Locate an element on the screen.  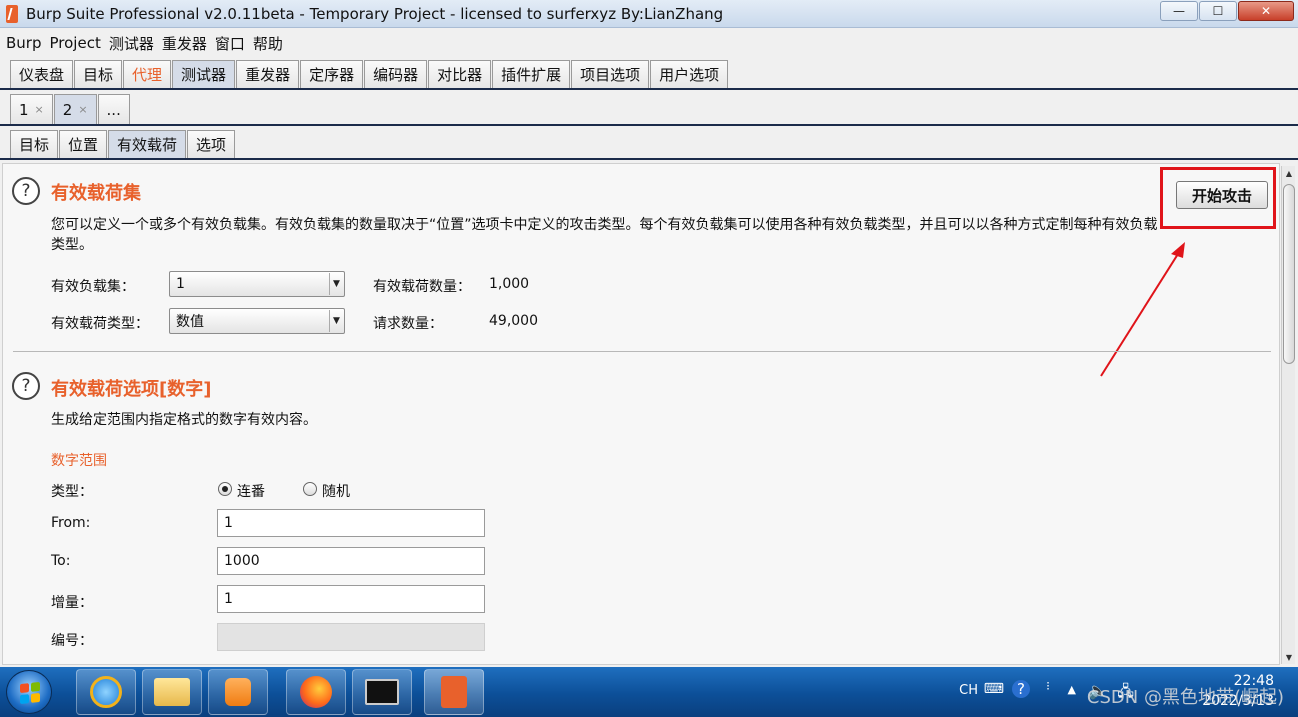
payload-options-description: 生成给定范围内指定格式的数字有效内容。 is located at coordinates (184, 420).